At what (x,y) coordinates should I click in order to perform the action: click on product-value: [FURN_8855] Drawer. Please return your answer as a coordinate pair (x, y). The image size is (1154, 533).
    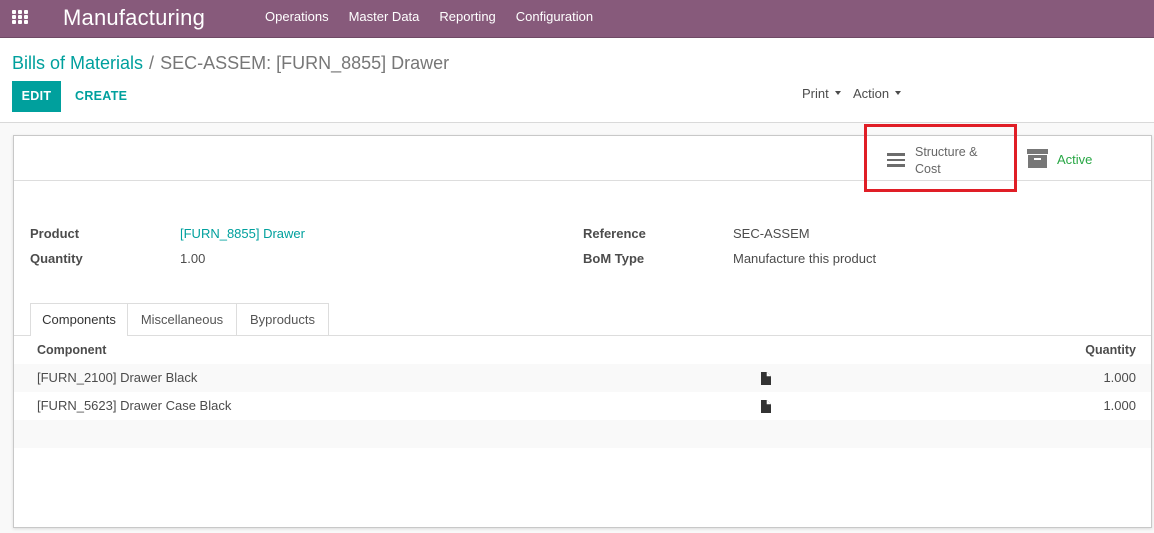
    Looking at the image, I should click on (242, 233).